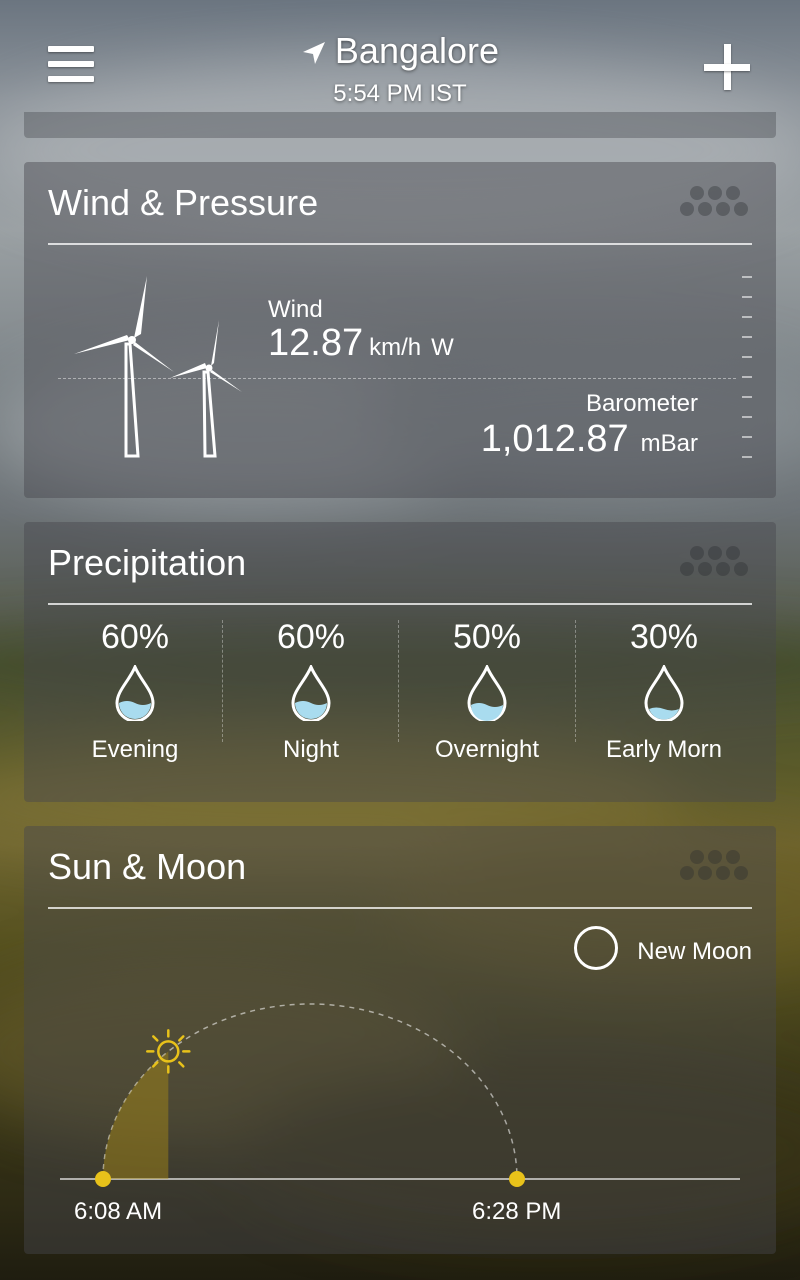 The width and height of the screenshot is (800, 1280). Describe the element at coordinates (158, 367) in the screenshot. I see `wind-turbine-icon` at that location.